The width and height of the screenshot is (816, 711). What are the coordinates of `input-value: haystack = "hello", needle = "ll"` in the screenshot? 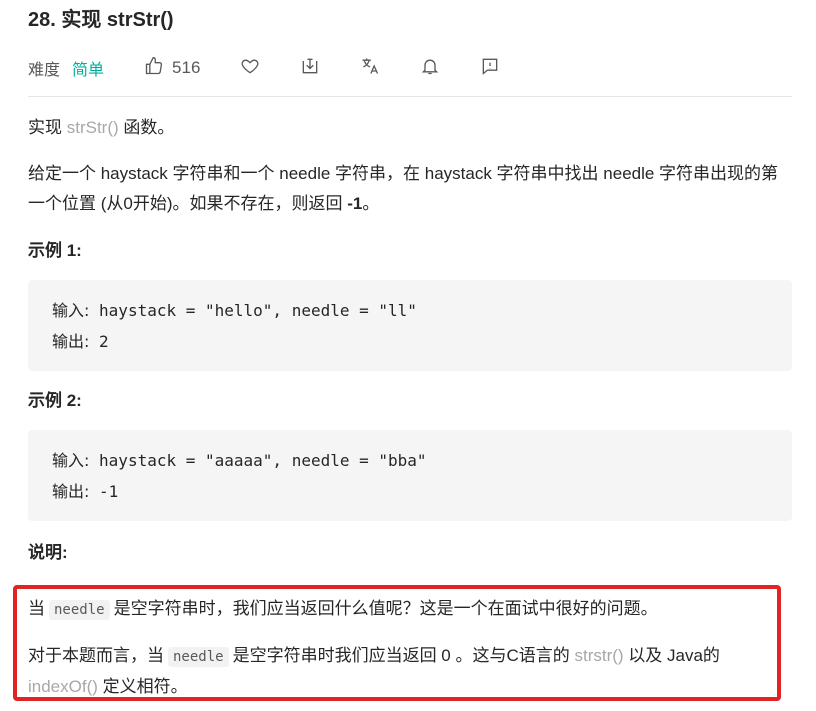 It's located at (253, 310).